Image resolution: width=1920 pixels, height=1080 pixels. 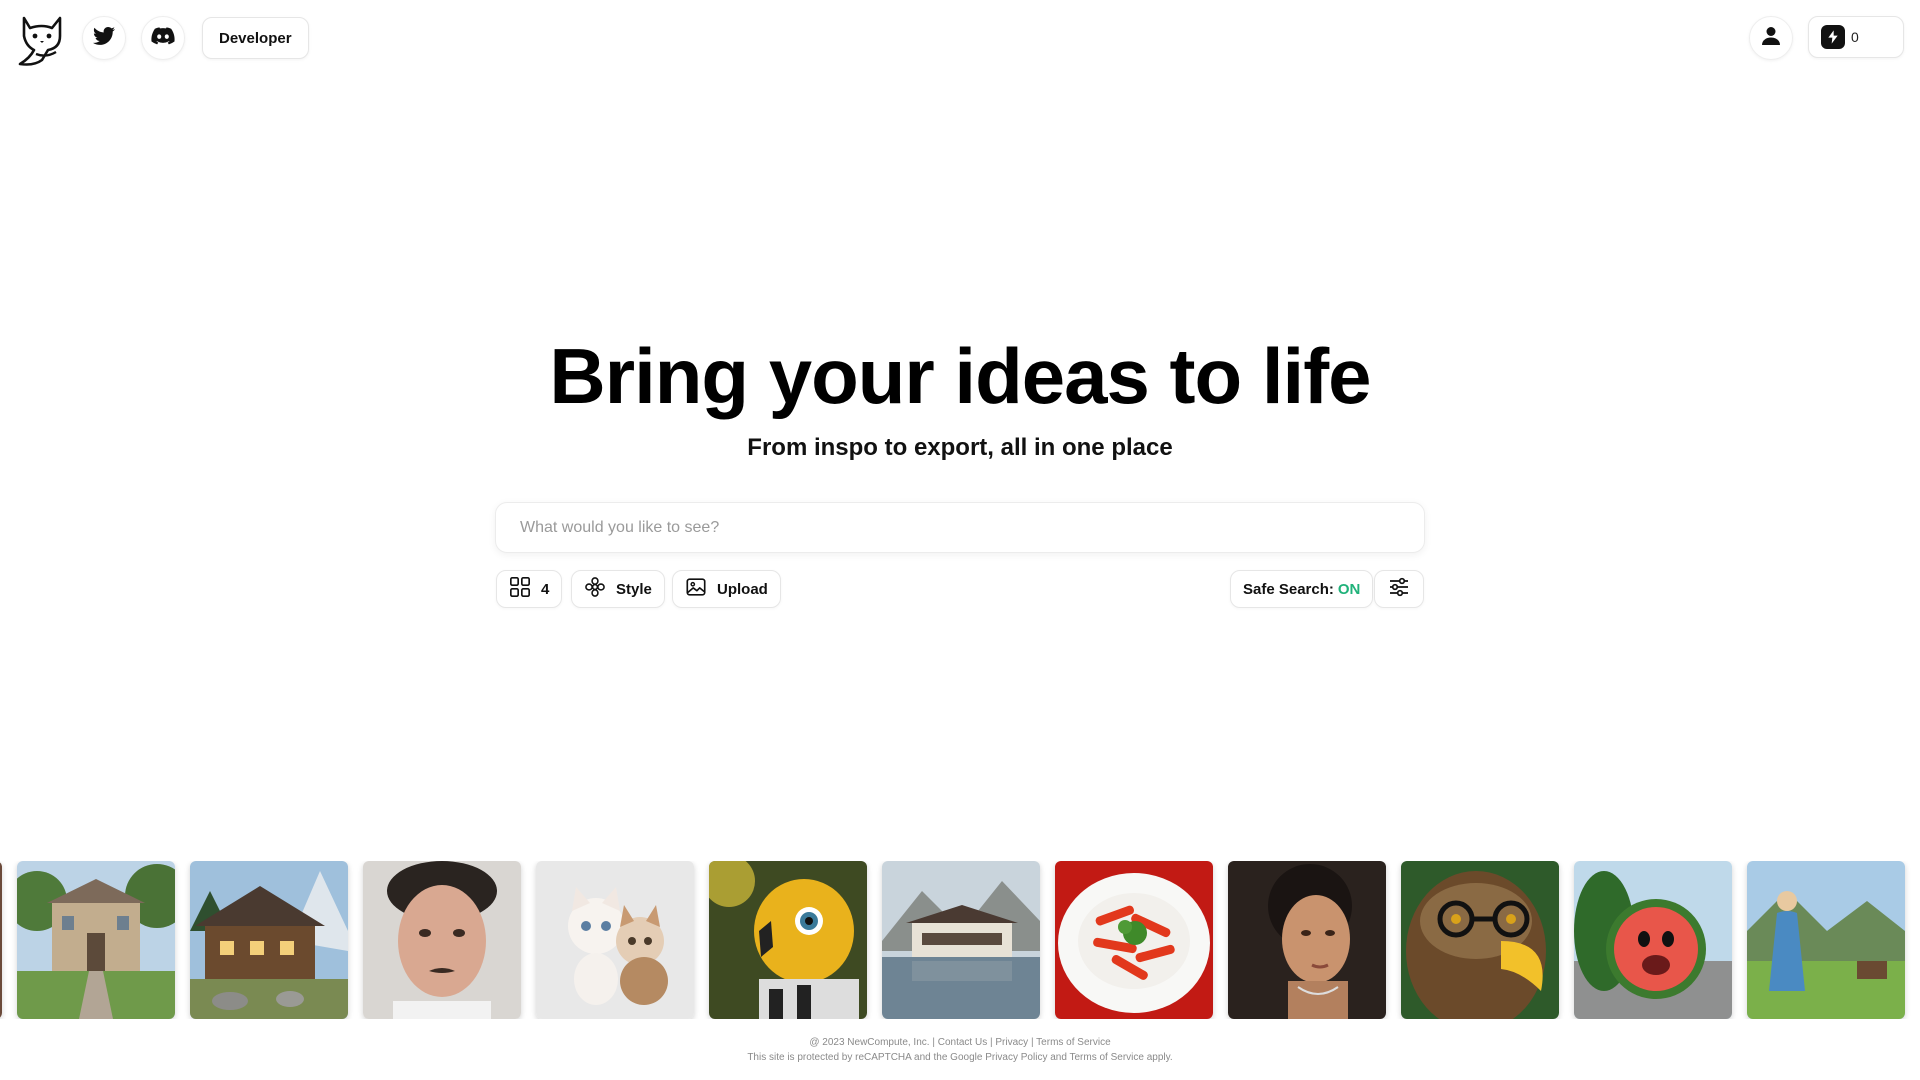 What do you see at coordinates (96, 940) in the screenshot?
I see `gallery-image-mansion` at bounding box center [96, 940].